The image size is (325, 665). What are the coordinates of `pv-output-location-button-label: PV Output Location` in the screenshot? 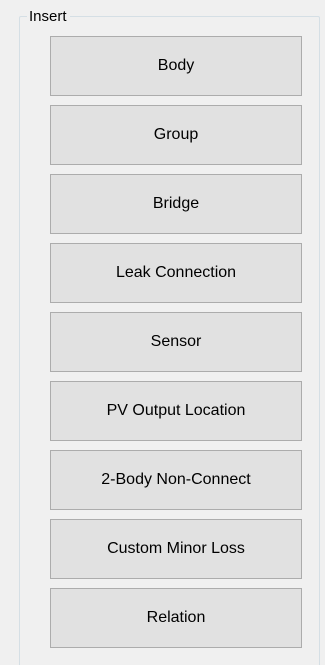 It's located at (176, 410).